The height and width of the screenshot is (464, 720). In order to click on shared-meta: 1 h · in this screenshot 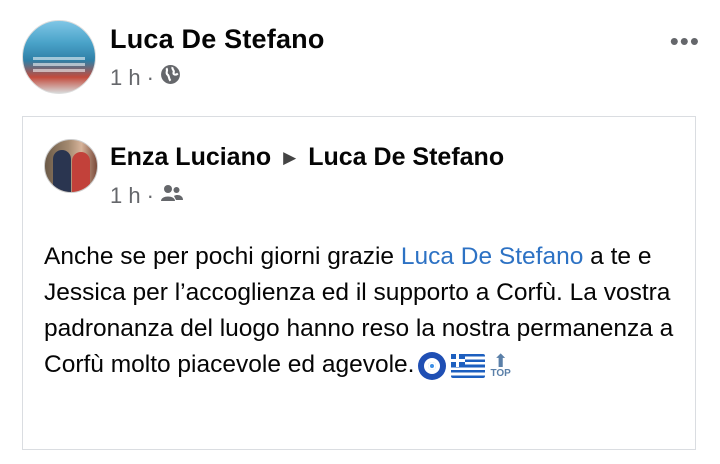, I will do `click(147, 196)`.